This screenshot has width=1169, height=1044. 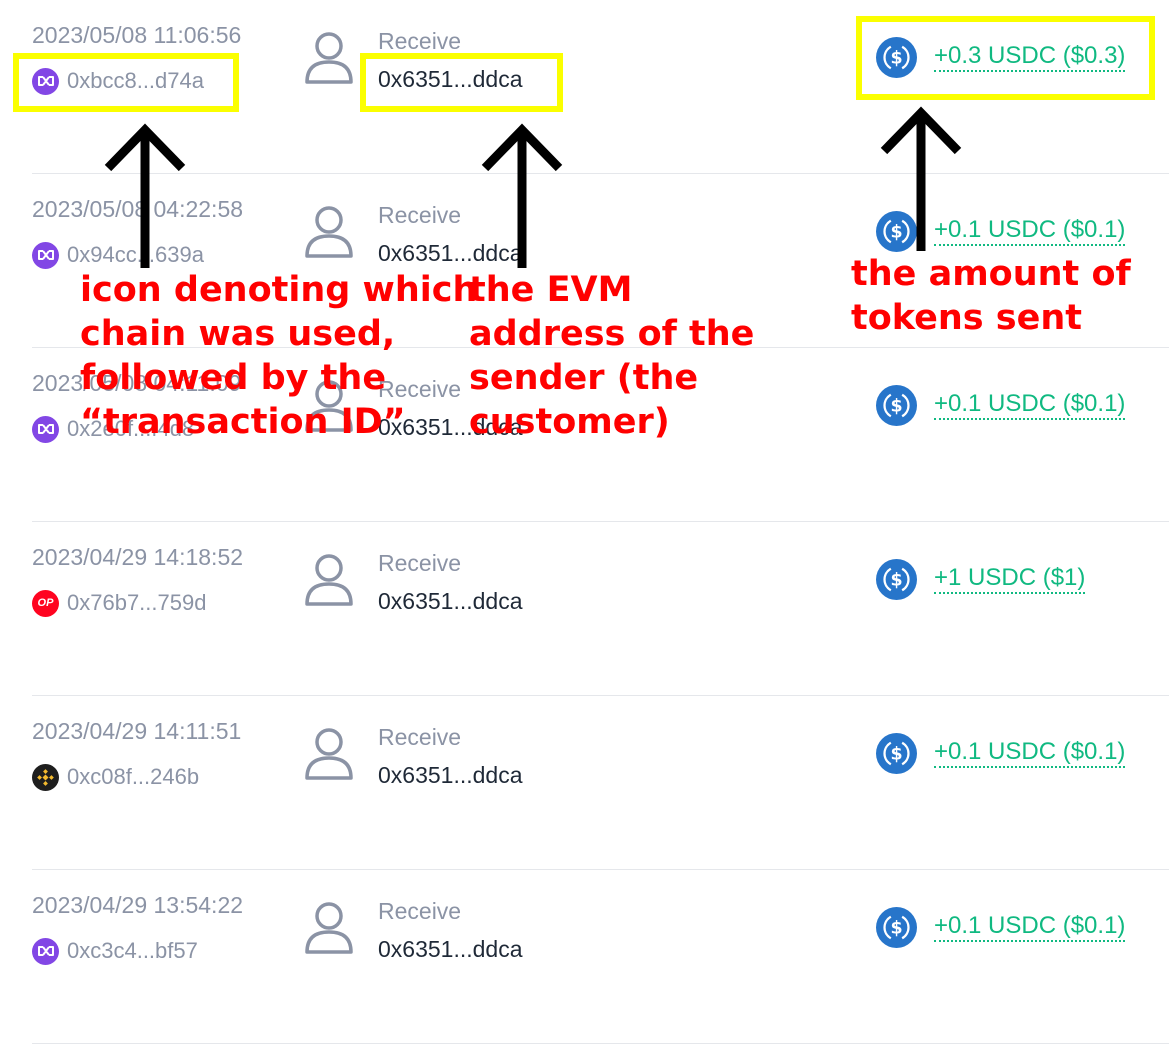 What do you see at coordinates (135, 80) in the screenshot?
I see `transaction-id-text: 0xbcc8...d74a` at bounding box center [135, 80].